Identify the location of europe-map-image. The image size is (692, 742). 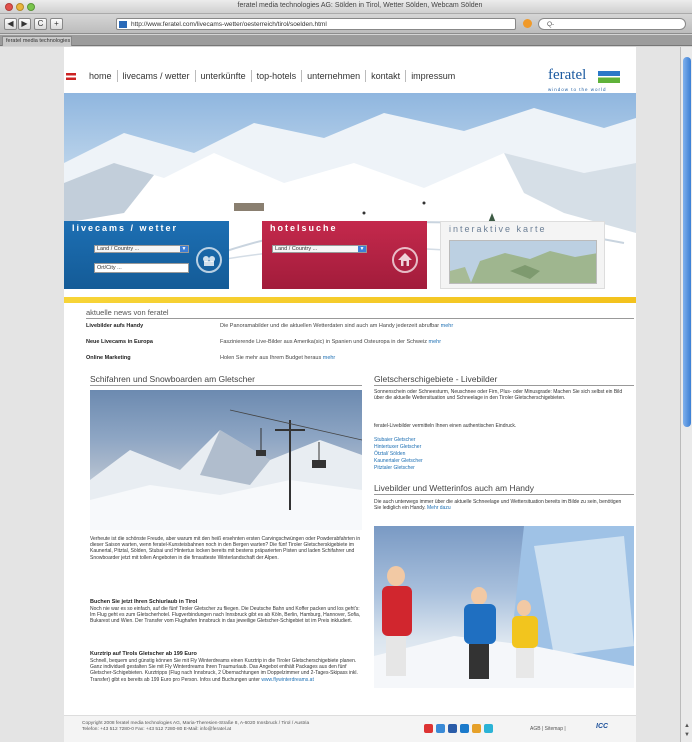
(523, 262).